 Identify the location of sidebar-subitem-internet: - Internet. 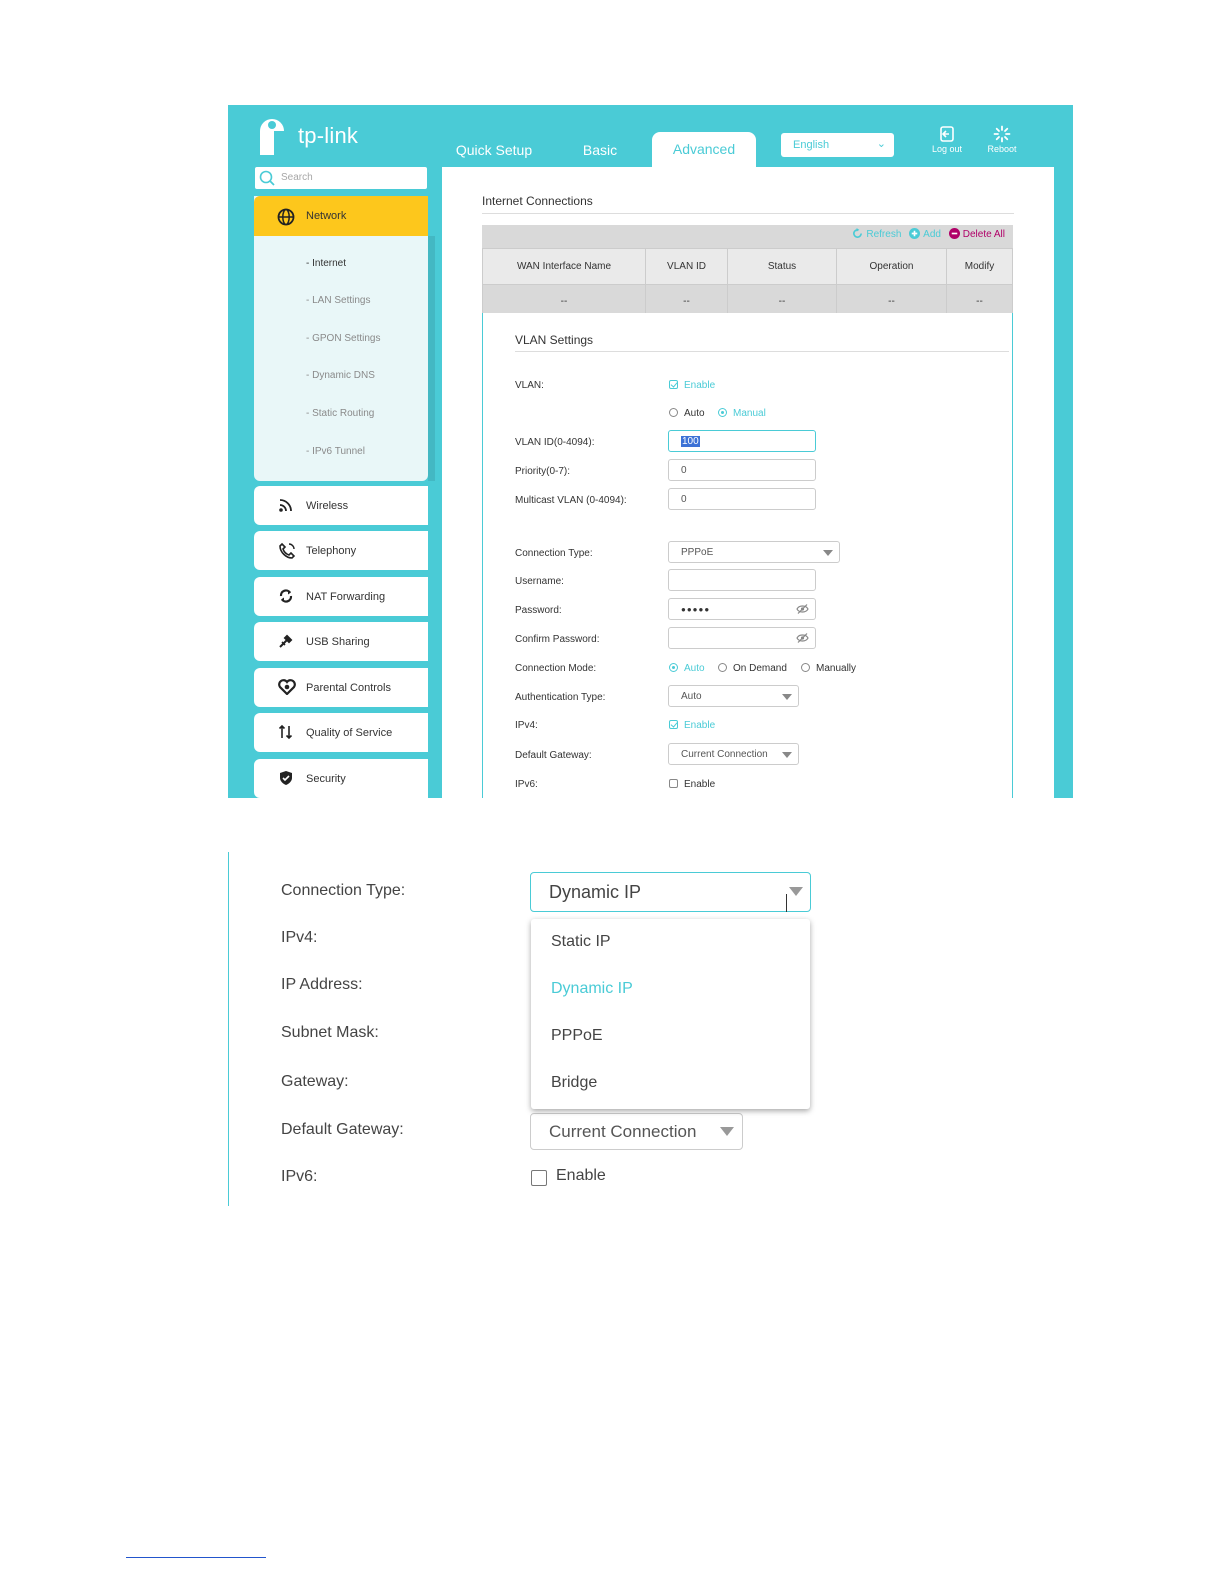
(326, 263).